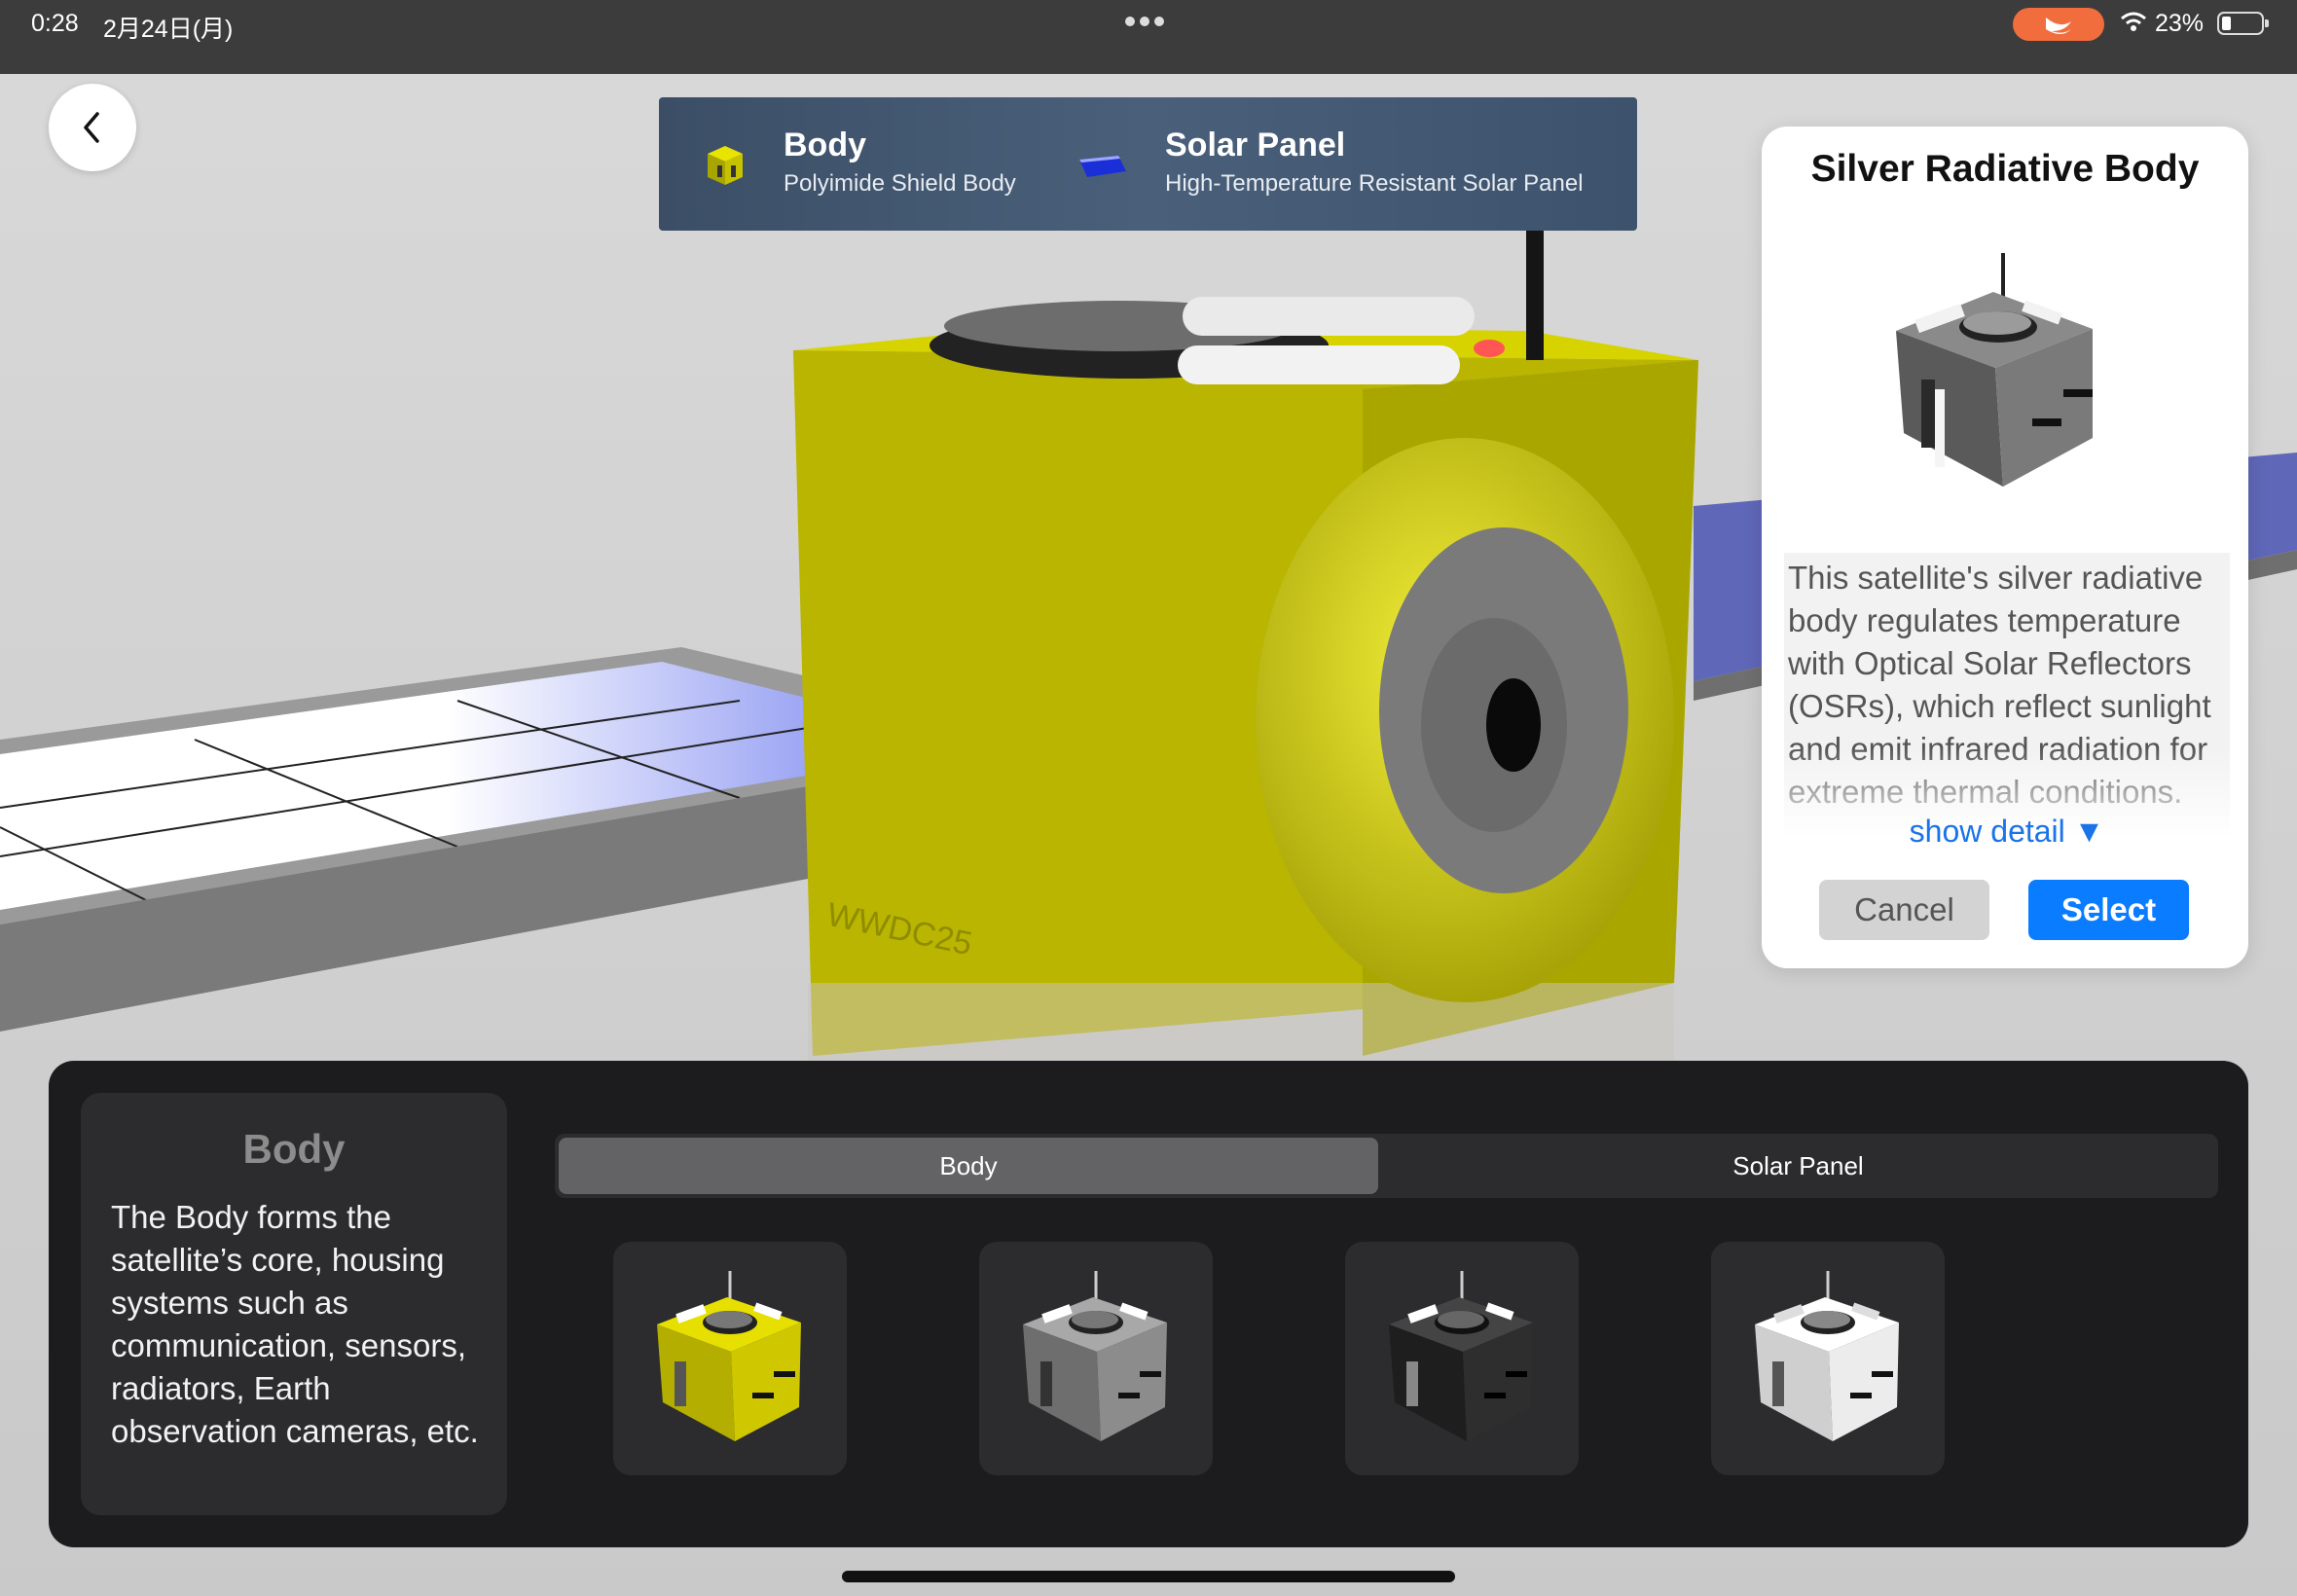 The height and width of the screenshot is (1596, 2297). Describe the element at coordinates (1148, 23) in the screenshot. I see `multitasking-dots-icon` at that location.